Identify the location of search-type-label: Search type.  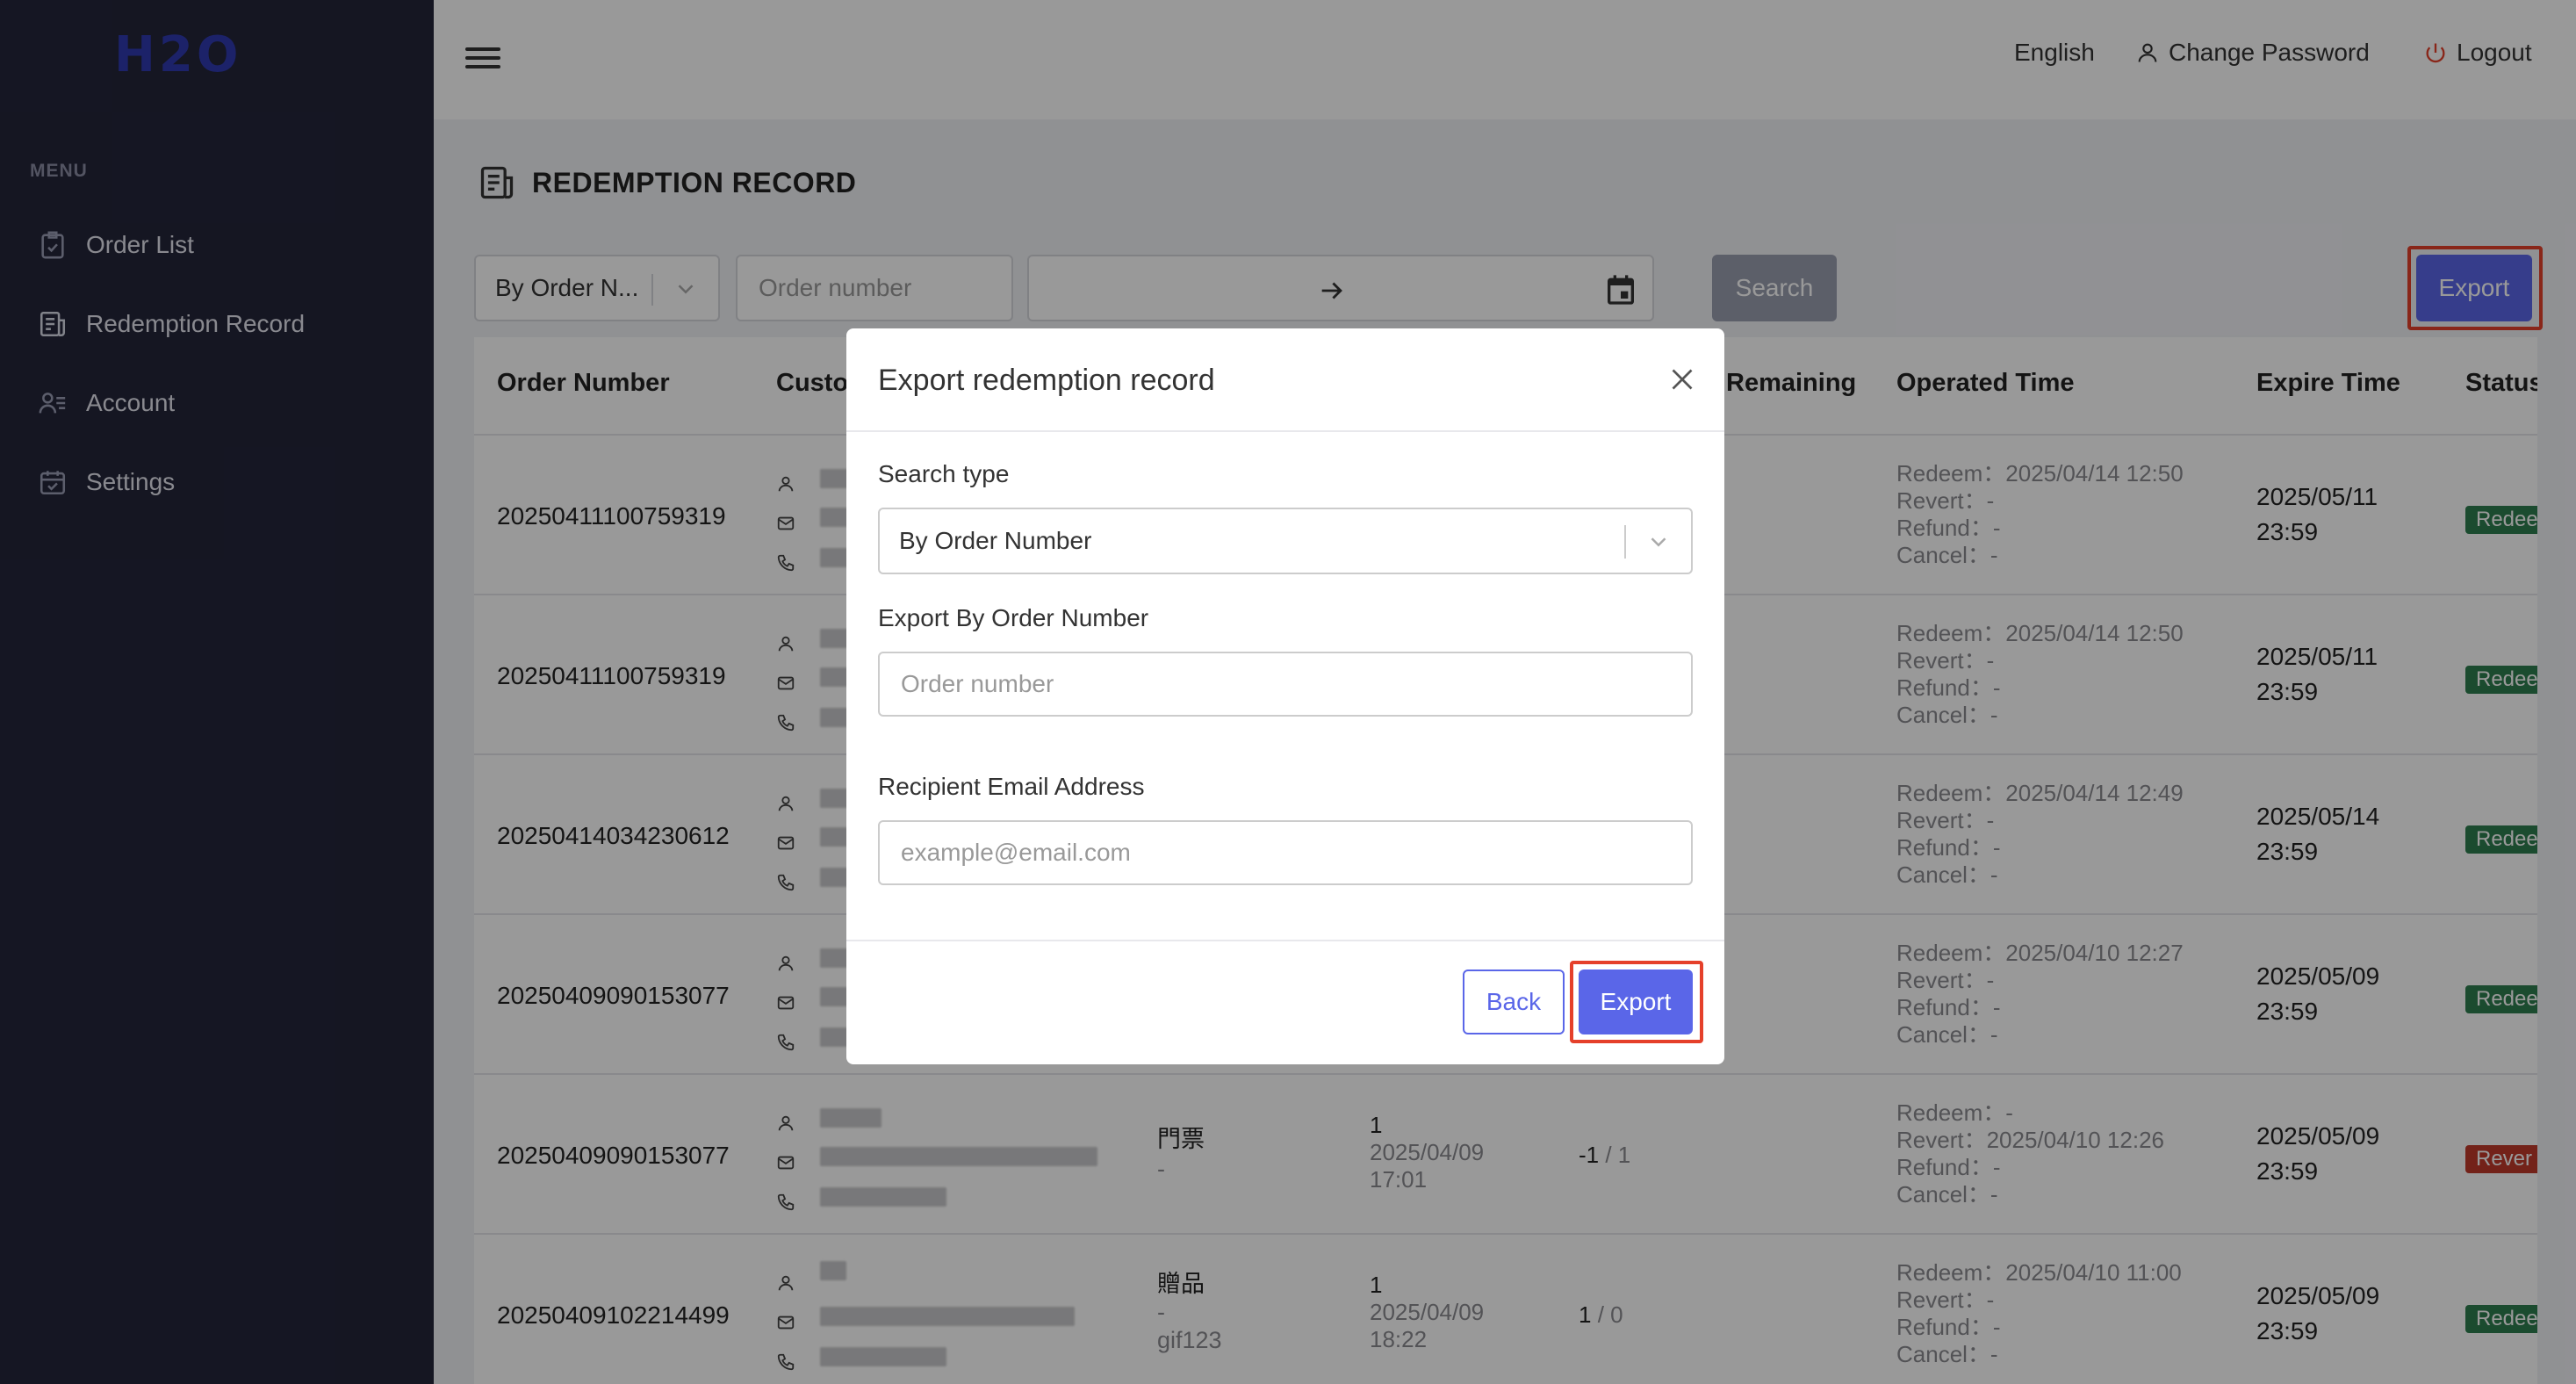
(944, 473).